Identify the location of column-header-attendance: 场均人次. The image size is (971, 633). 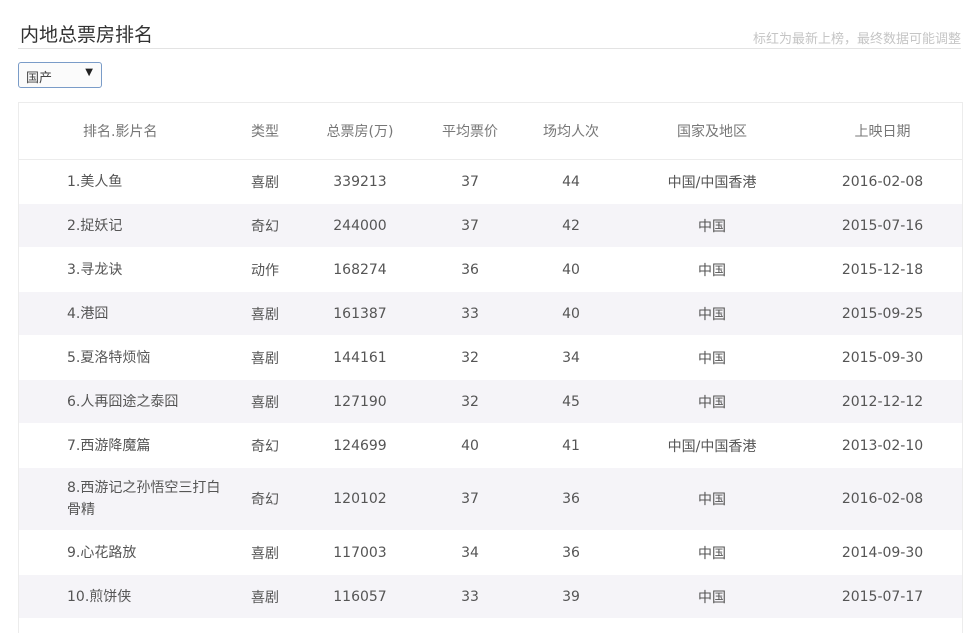
(571, 131).